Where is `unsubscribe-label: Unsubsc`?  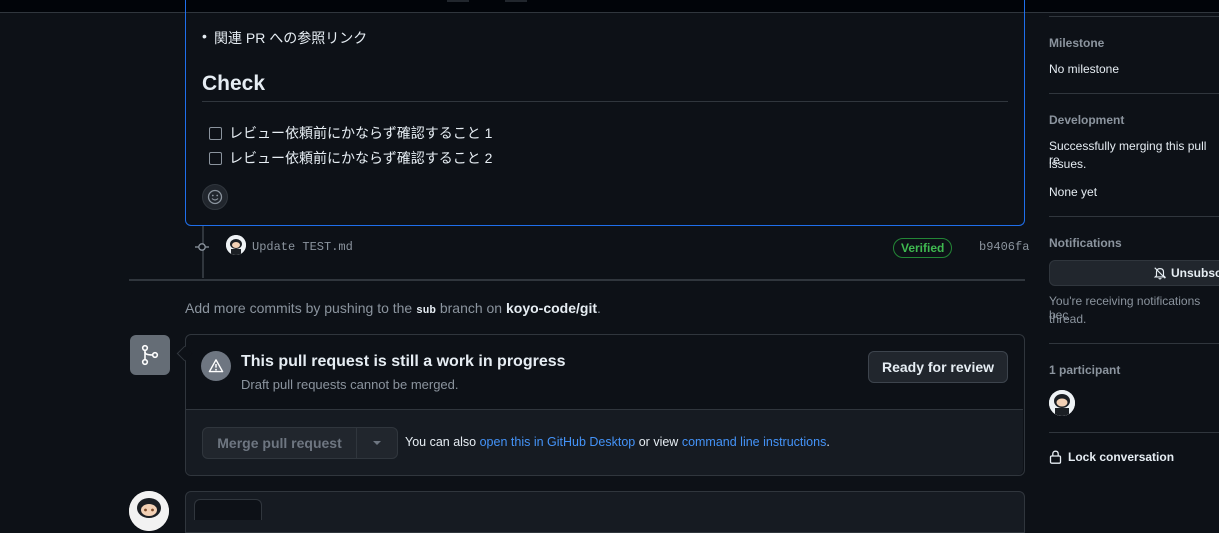 unsubscribe-label: Unsubsc is located at coordinates (1195, 273).